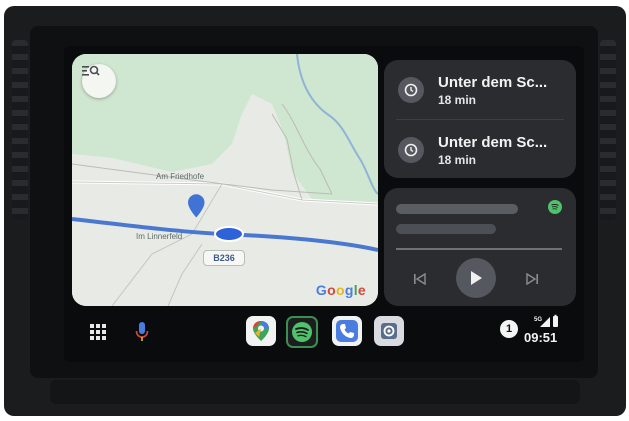  I want to click on settings-app-button, so click(389, 331).